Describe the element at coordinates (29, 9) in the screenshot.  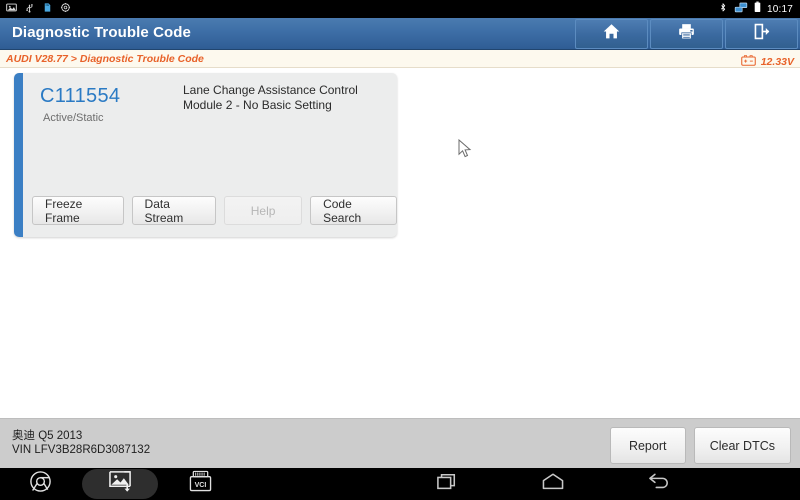
I see `usb-icon` at that location.